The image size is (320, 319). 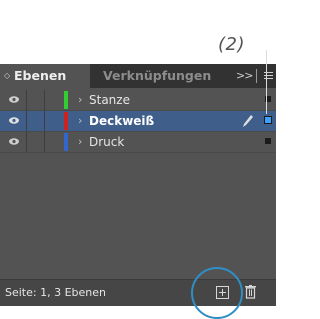 What do you see at coordinates (250, 292) in the screenshot?
I see `trash-icon` at bounding box center [250, 292].